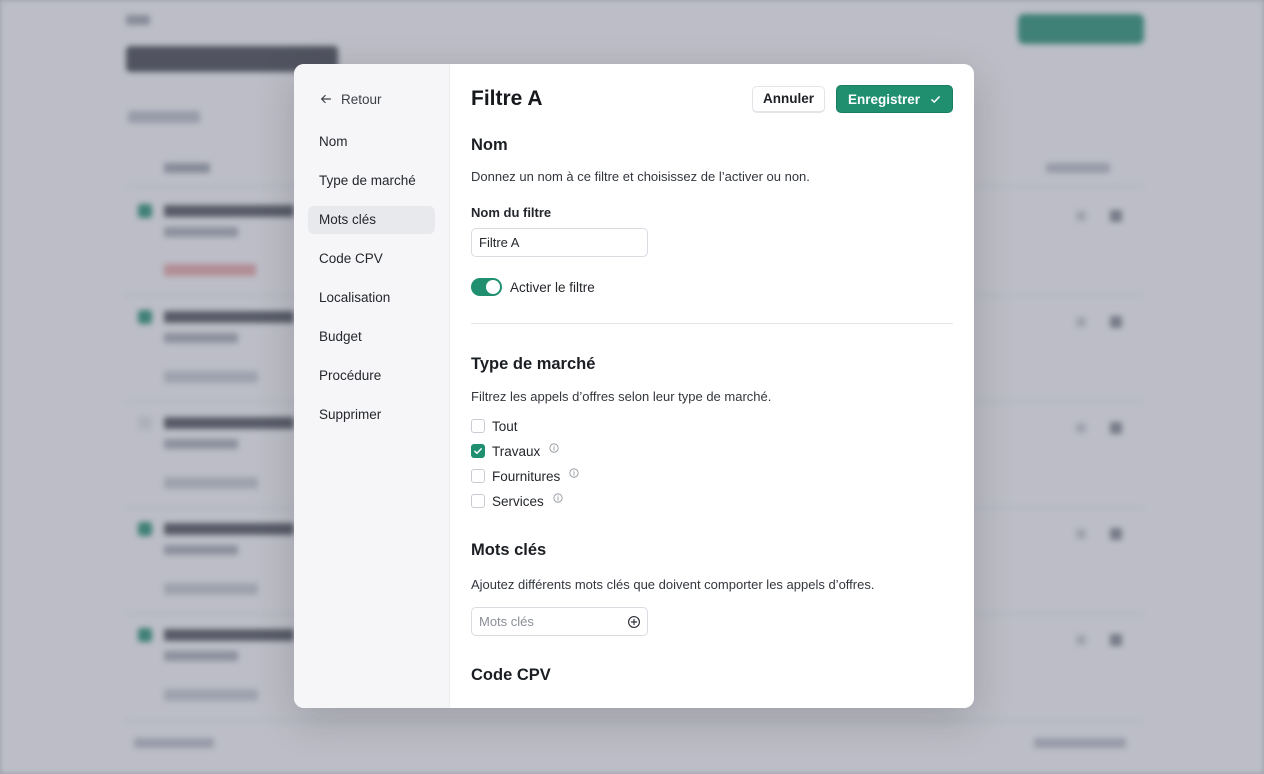  Describe the element at coordinates (712, 99) in the screenshot. I see `modal-header: Filtre A Annuler Enregistrer` at that location.